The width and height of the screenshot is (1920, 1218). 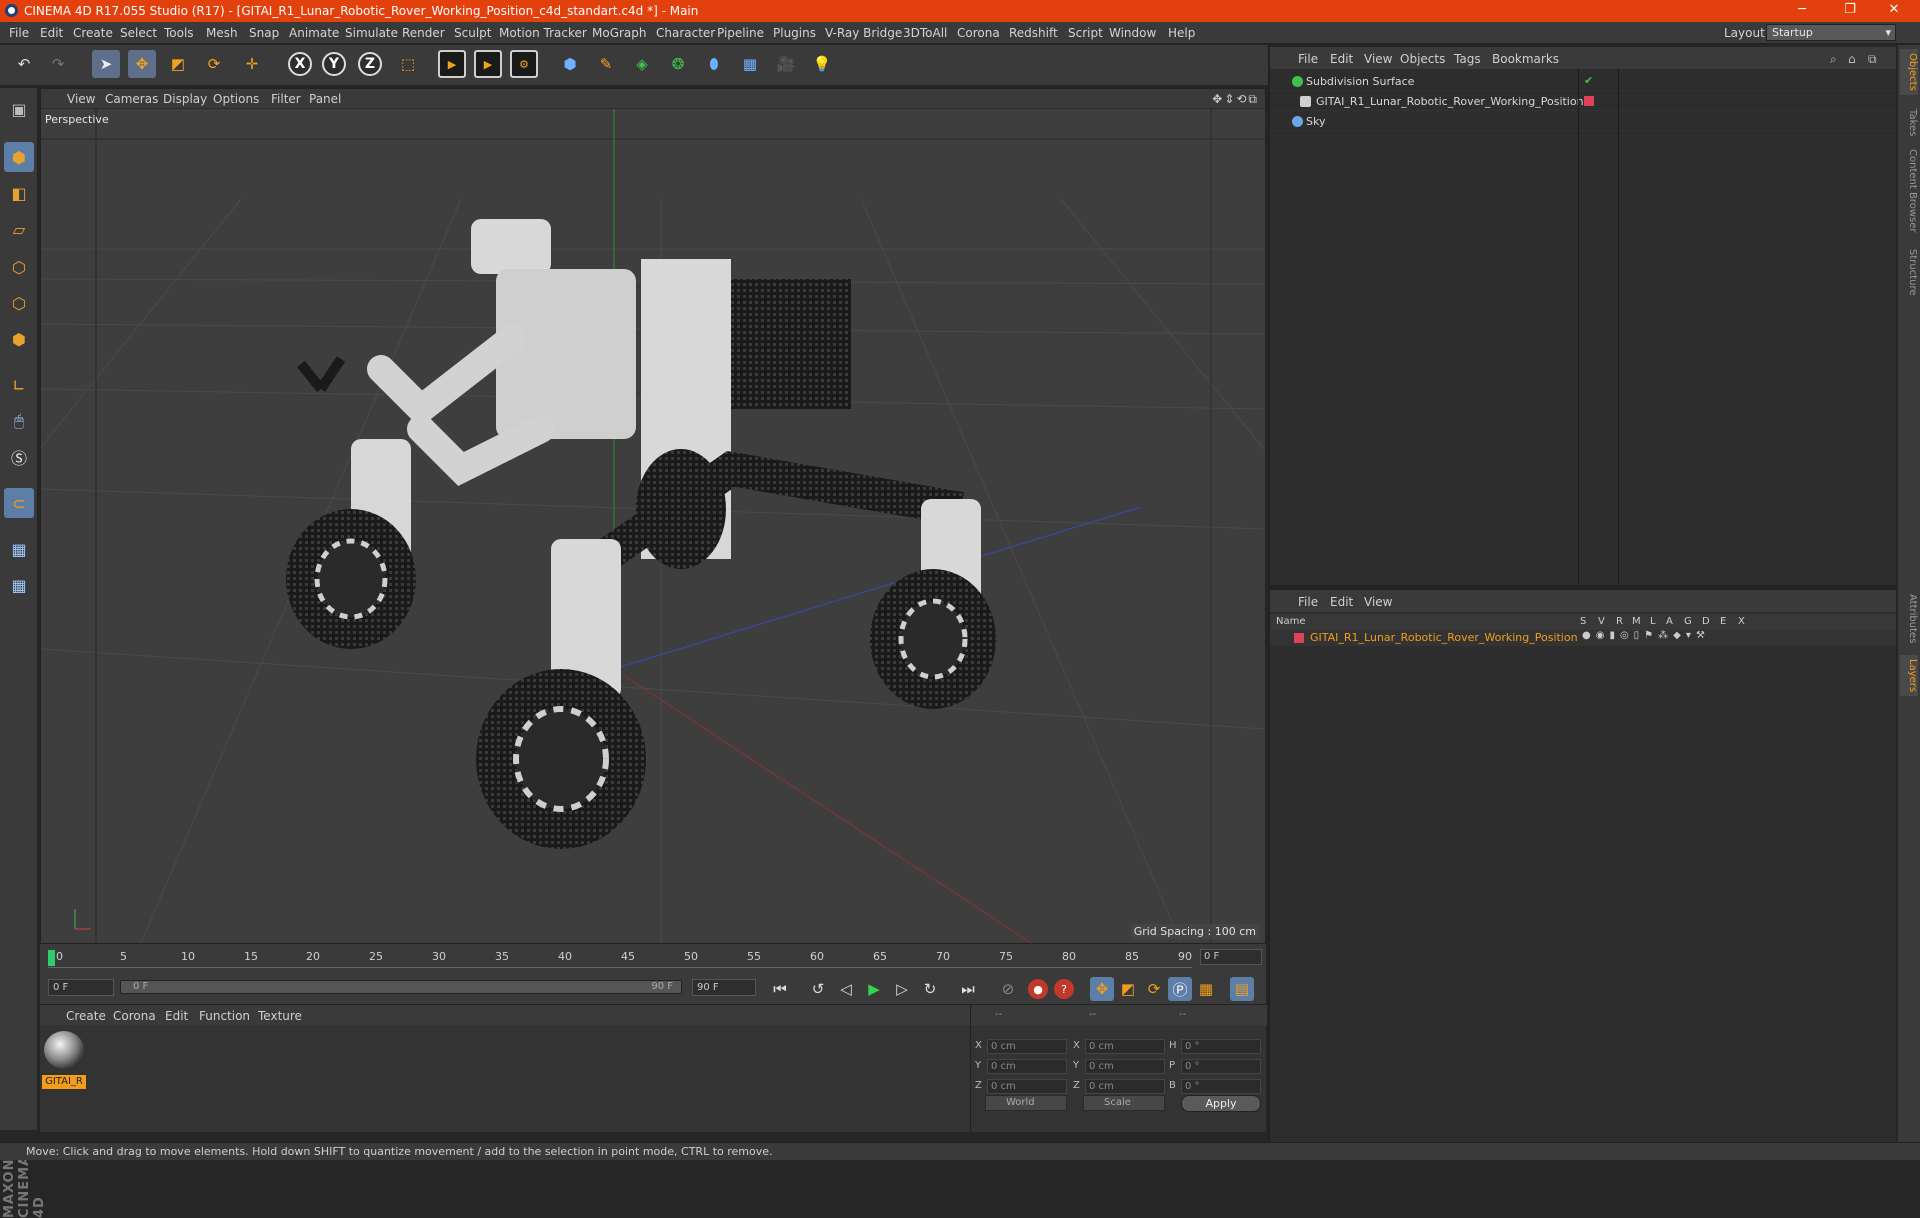 What do you see at coordinates (214, 64) in the screenshot?
I see `rotate-icon: ⟳` at bounding box center [214, 64].